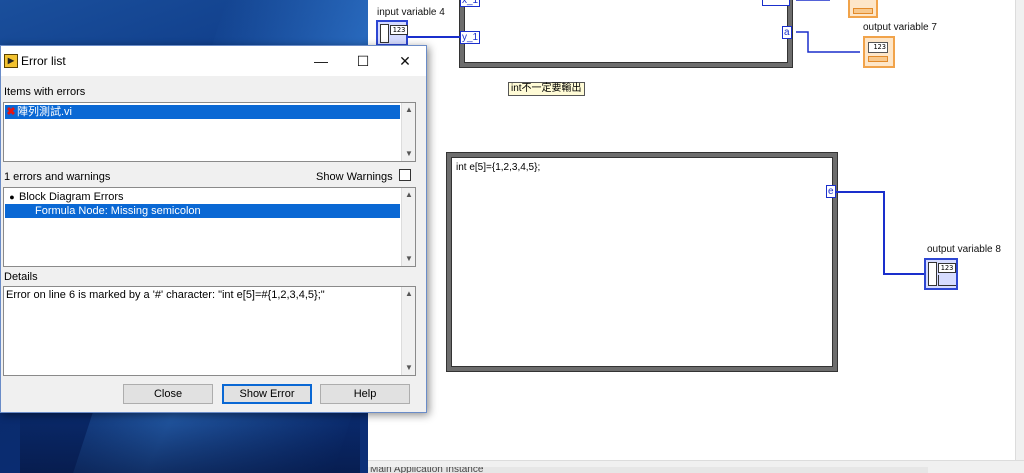  I want to click on maximize-button: ☐, so click(363, 61).